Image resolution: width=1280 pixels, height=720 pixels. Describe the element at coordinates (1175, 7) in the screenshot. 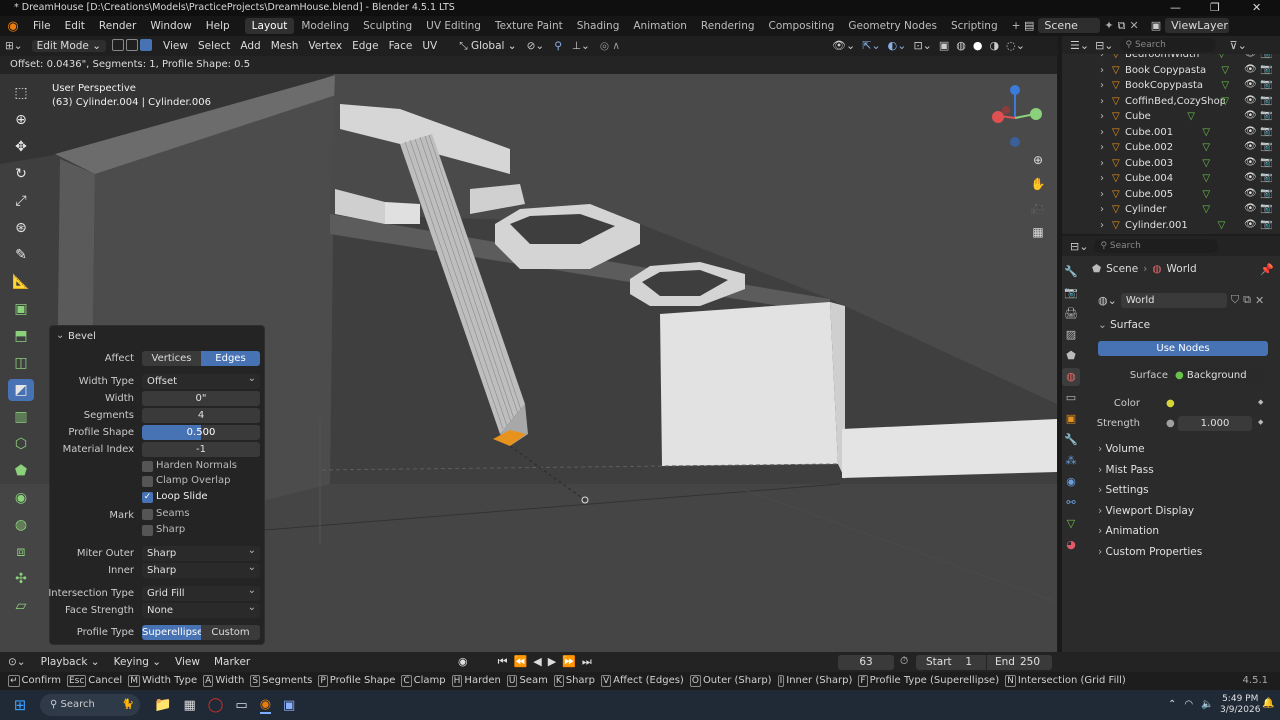

I see `minimize-button: —` at that location.